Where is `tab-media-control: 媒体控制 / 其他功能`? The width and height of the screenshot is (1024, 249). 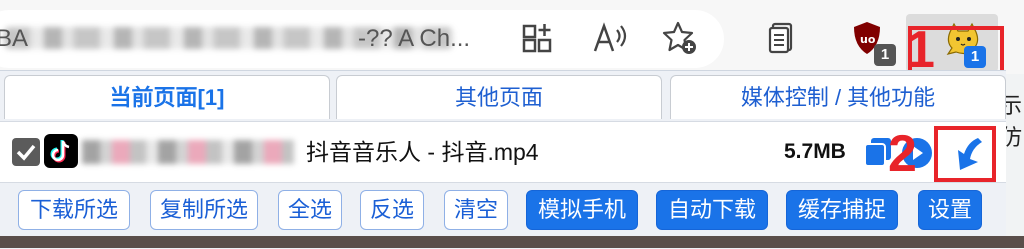 tab-media-control: 媒体控制 / 其他功能 is located at coordinates (838, 97).